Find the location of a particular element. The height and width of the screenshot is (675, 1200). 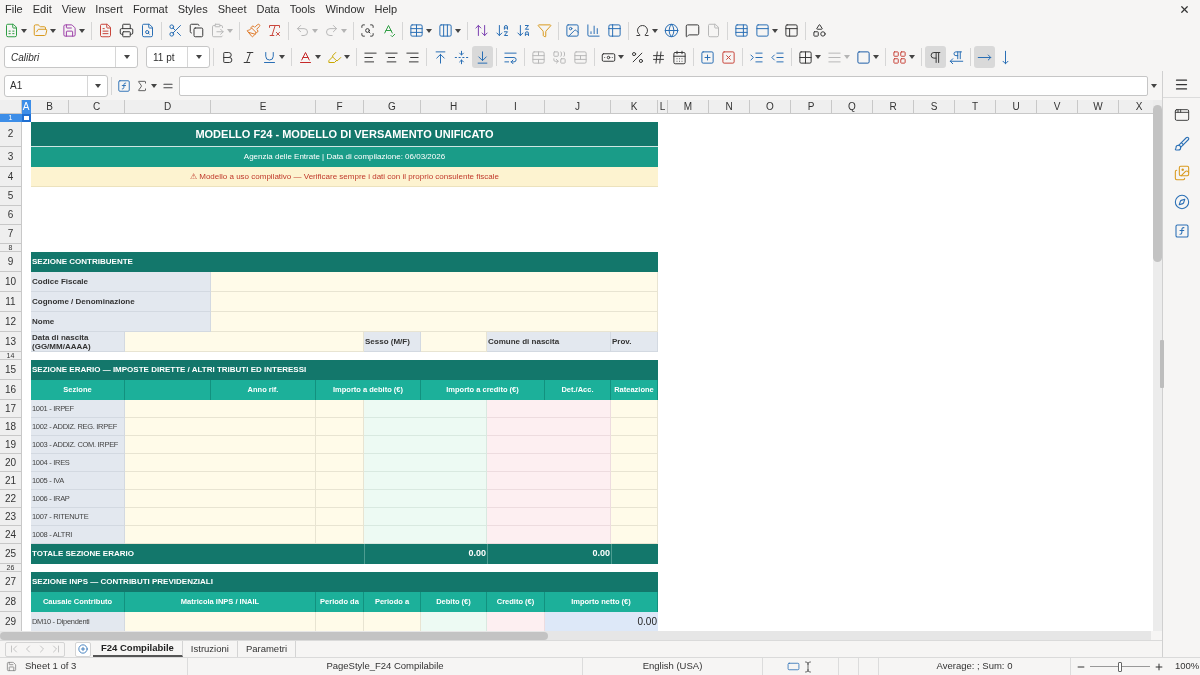

column-header: E is located at coordinates (263, 107).